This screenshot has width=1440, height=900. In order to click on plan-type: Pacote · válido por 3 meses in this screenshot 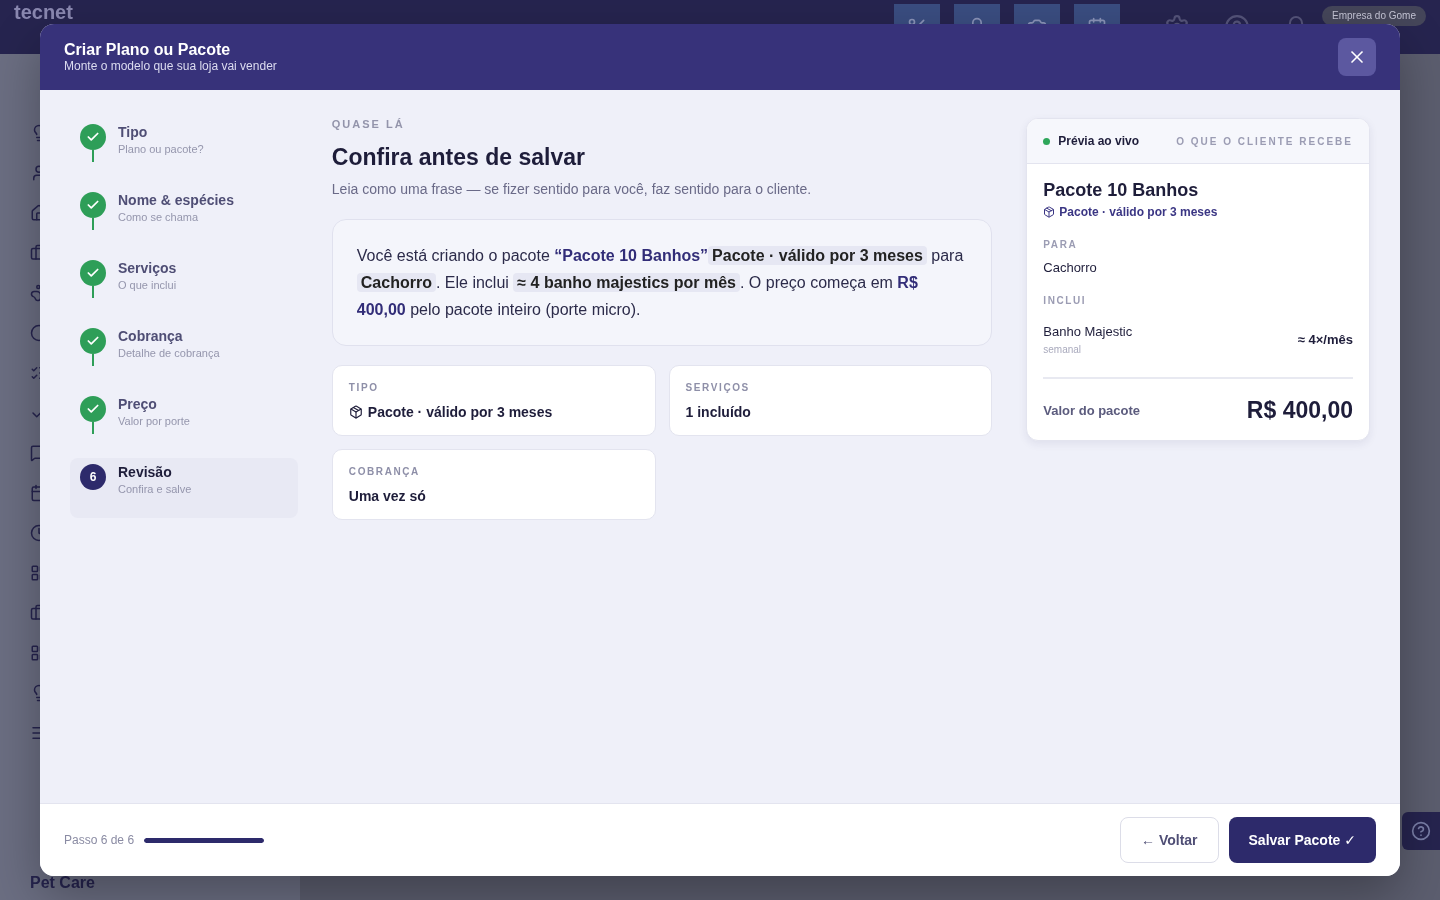, I will do `click(1138, 212)`.